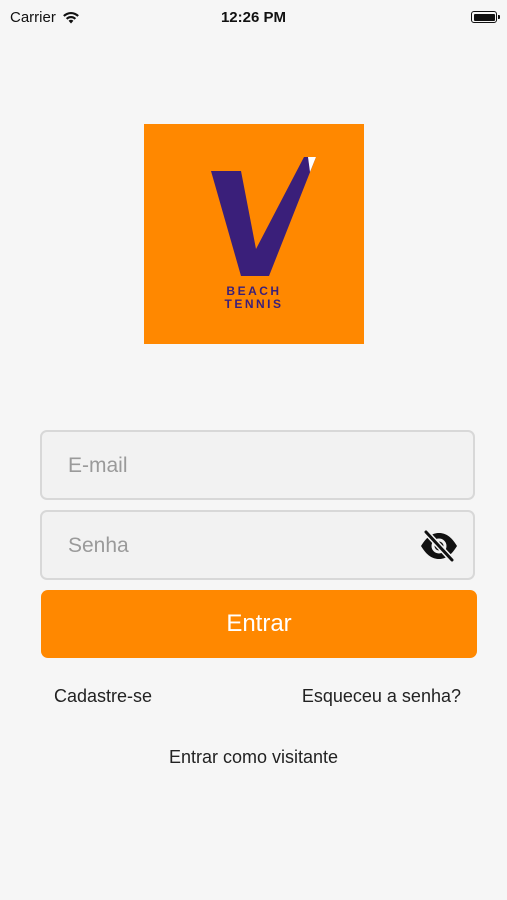  Describe the element at coordinates (263, 216) in the screenshot. I see `logo-v-mark` at that location.